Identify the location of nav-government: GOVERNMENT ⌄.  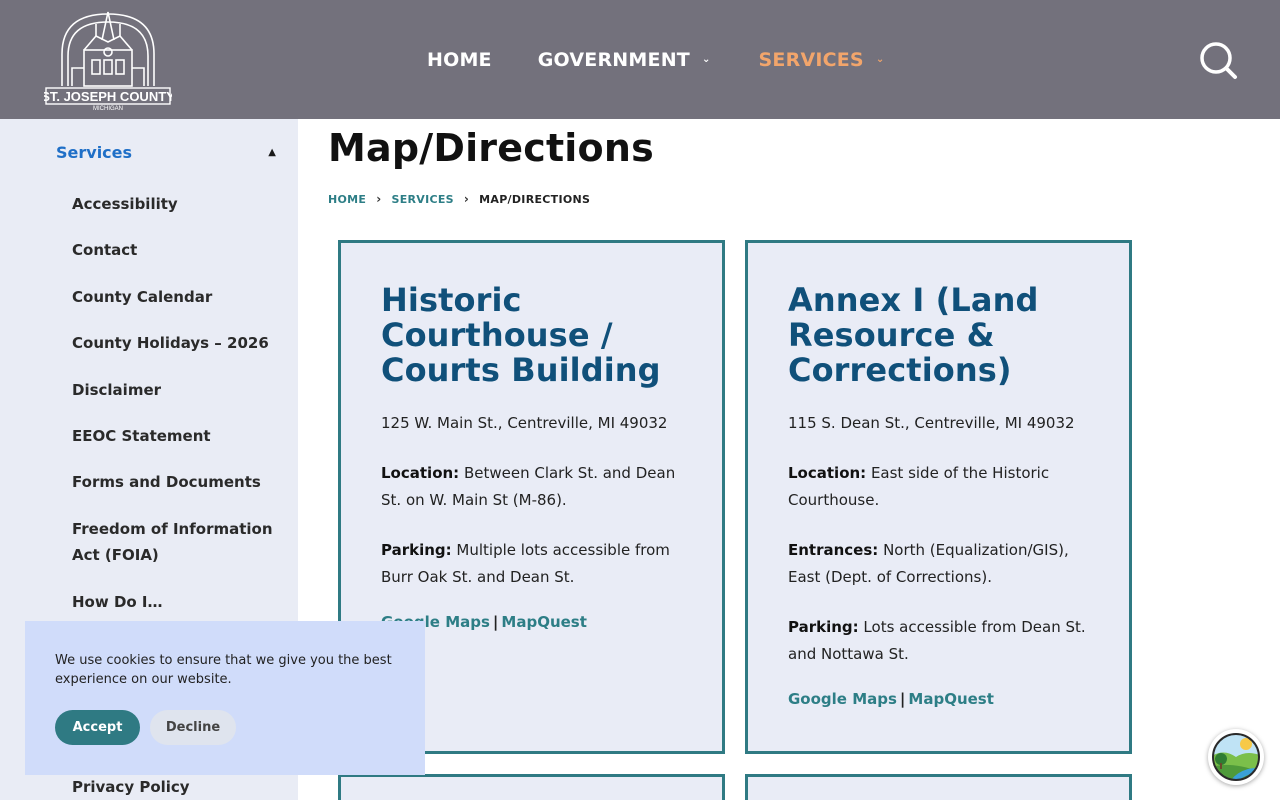
(624, 60).